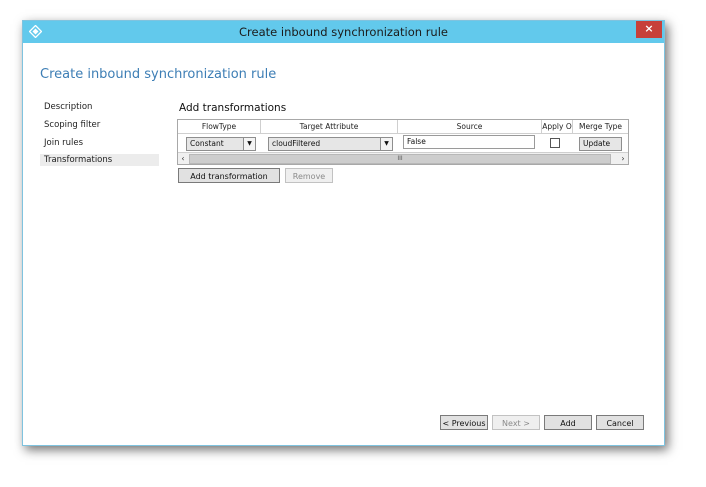 This screenshot has height=487, width=706. What do you see at coordinates (309, 175) in the screenshot?
I see `remove-button: Remove` at bounding box center [309, 175].